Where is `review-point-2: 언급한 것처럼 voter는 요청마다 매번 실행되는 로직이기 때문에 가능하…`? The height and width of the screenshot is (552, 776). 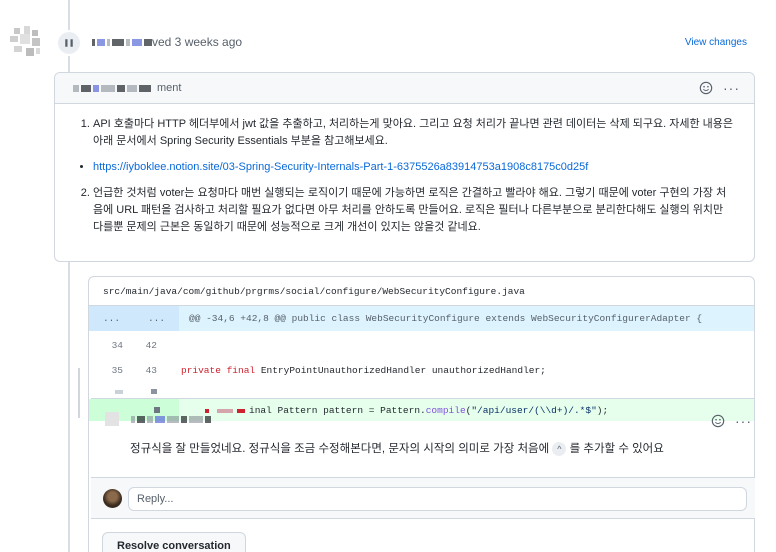
review-point-2: 언급한 것처럼 voter는 요청마다 매번 실행되는 로직이기 때문에 가능하… is located at coordinates (414, 210).